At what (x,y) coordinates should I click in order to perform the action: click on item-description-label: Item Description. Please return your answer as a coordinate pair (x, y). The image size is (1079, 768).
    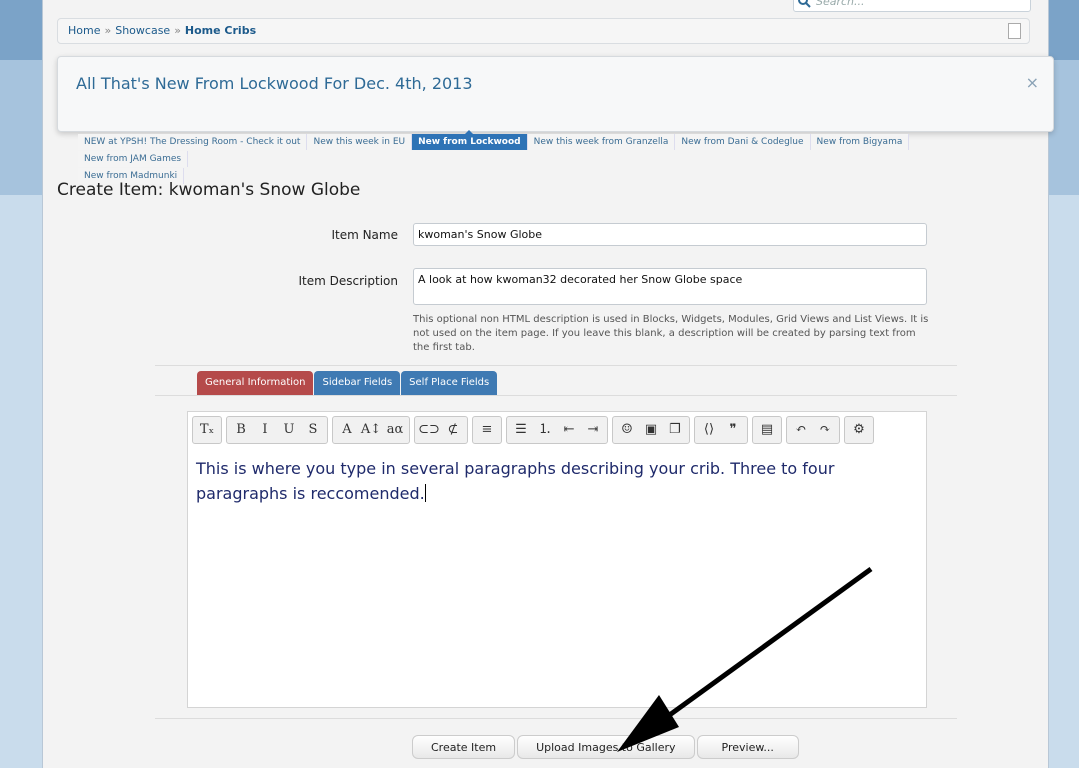
    Looking at the image, I should click on (348, 281).